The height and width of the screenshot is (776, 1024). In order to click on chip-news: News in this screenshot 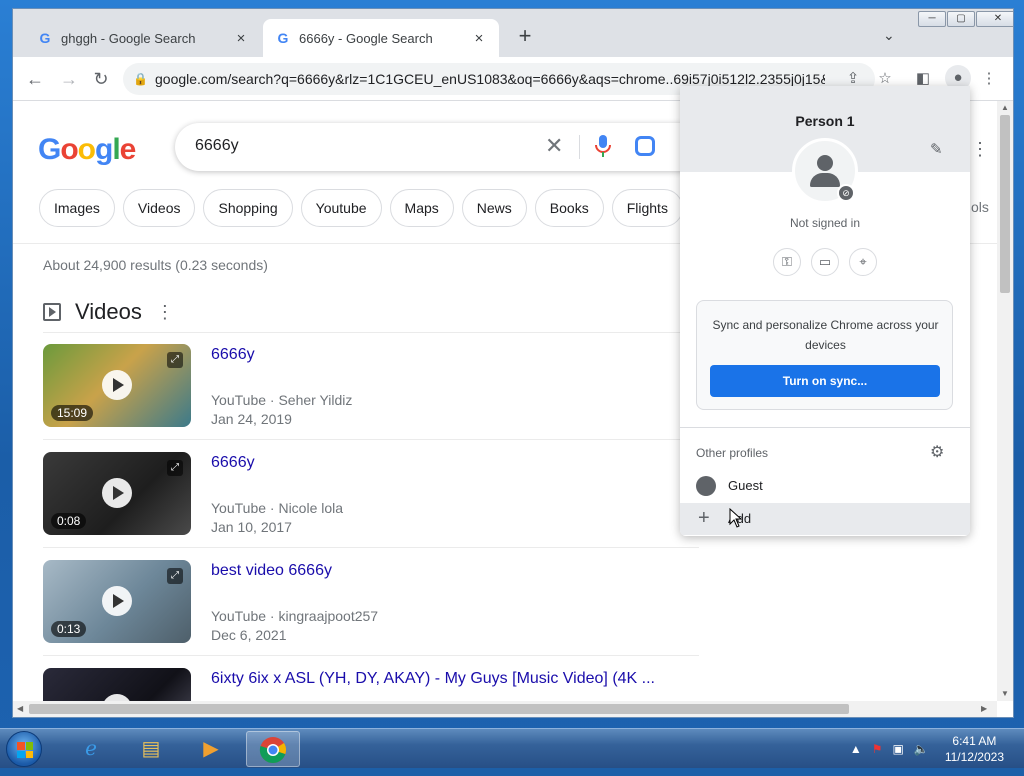, I will do `click(494, 208)`.